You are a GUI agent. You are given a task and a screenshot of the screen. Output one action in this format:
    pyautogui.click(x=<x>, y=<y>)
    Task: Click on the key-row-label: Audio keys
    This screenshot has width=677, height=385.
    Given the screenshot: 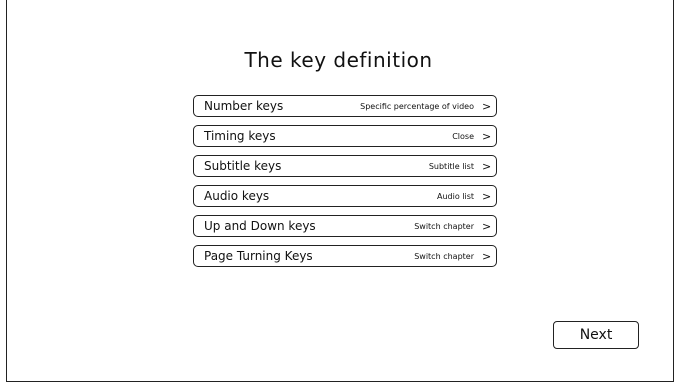 What is the action you would take?
    pyautogui.click(x=237, y=196)
    